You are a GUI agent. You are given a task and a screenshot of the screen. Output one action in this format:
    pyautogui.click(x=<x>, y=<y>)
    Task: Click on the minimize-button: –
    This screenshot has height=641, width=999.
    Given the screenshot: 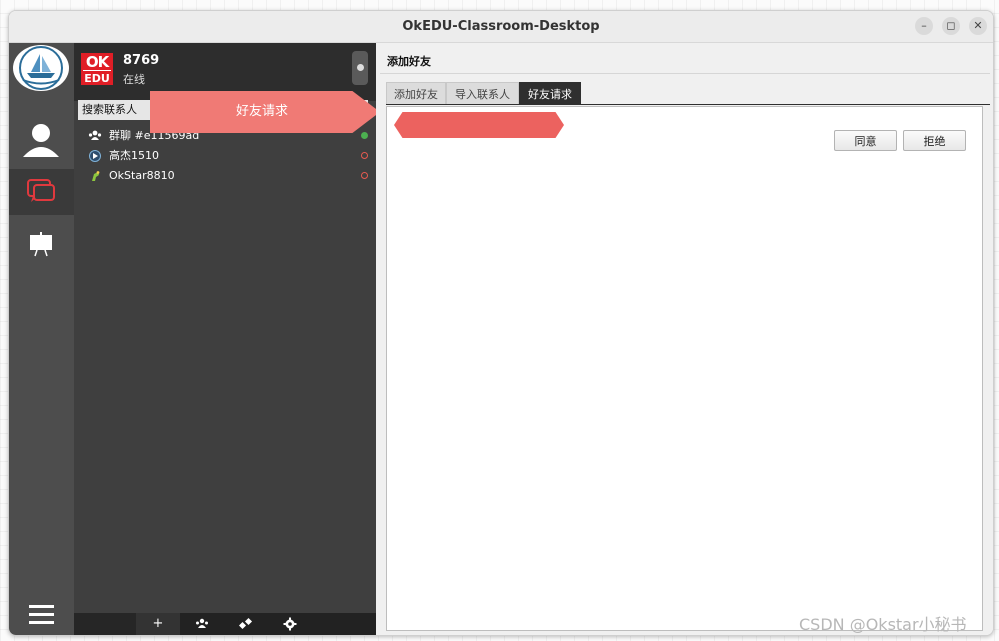 What is the action you would take?
    pyautogui.click(x=924, y=26)
    